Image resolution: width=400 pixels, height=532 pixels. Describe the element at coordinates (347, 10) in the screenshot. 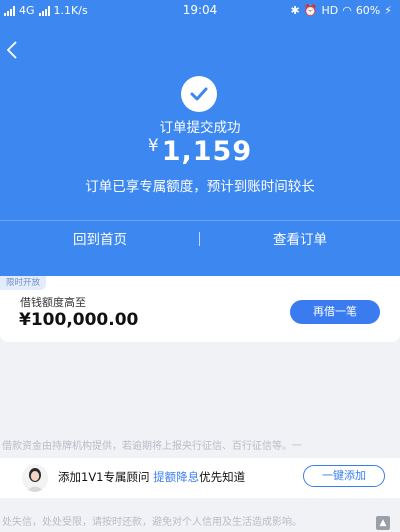

I see `wifi-icon: ◠` at that location.